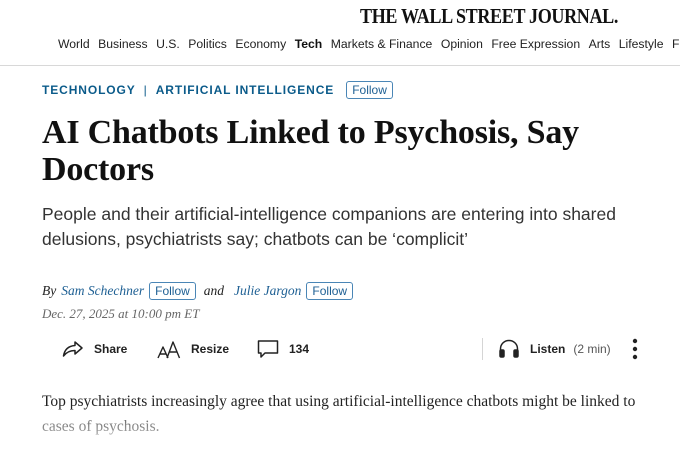 This screenshot has height=450, width=680. What do you see at coordinates (267, 291) in the screenshot?
I see `author-link-2: Julie Jargon` at bounding box center [267, 291].